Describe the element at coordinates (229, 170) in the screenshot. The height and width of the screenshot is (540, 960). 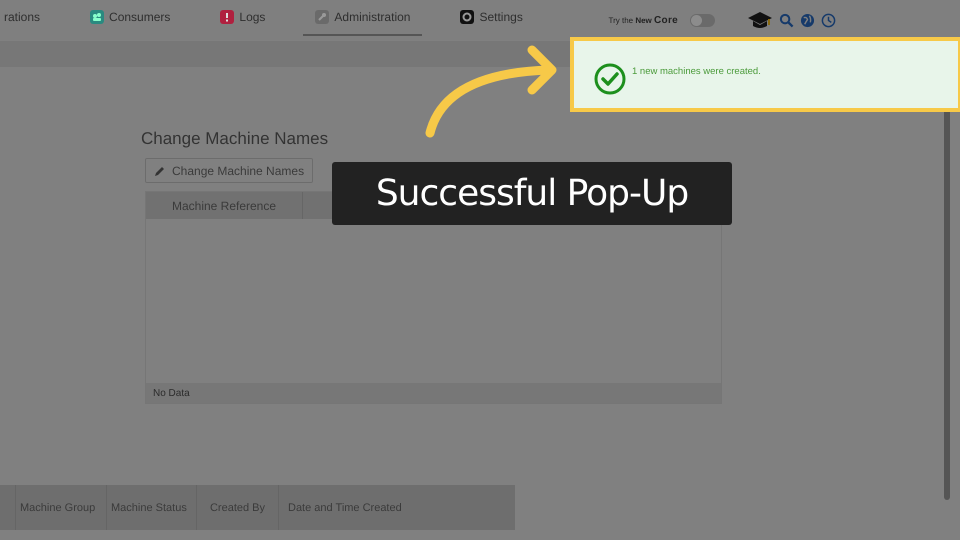
I see `change-names-button: Change Machine Names` at that location.